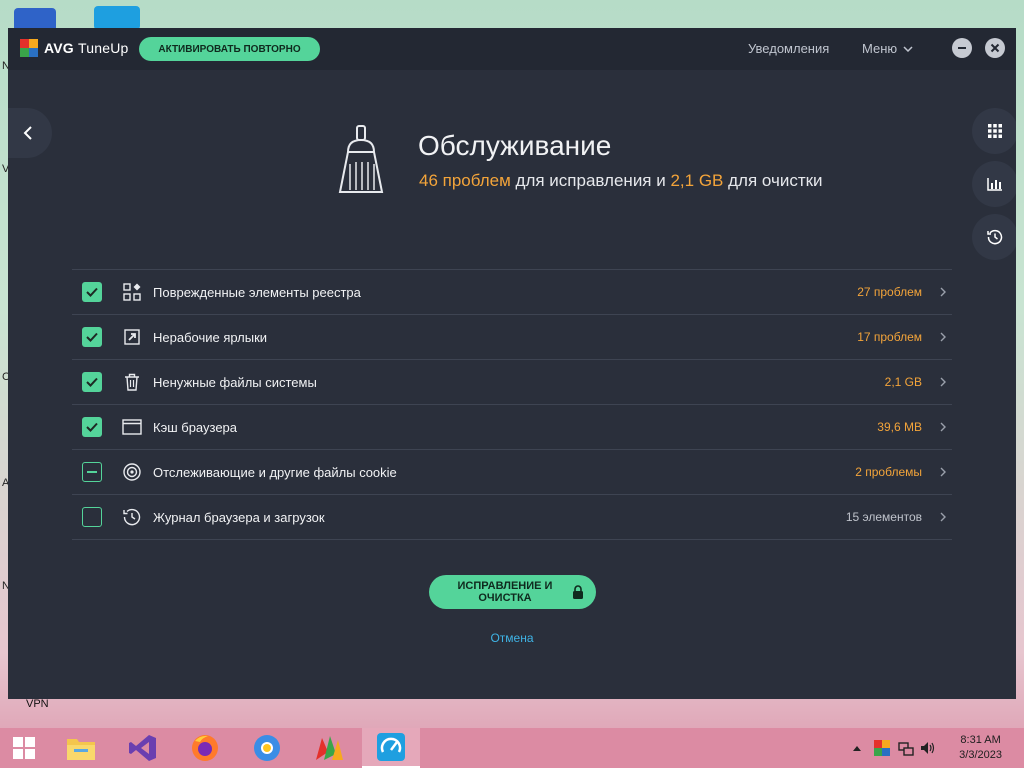 Image resolution: width=1024 pixels, height=768 pixels. I want to click on avg-taskbar, so click(329, 748).